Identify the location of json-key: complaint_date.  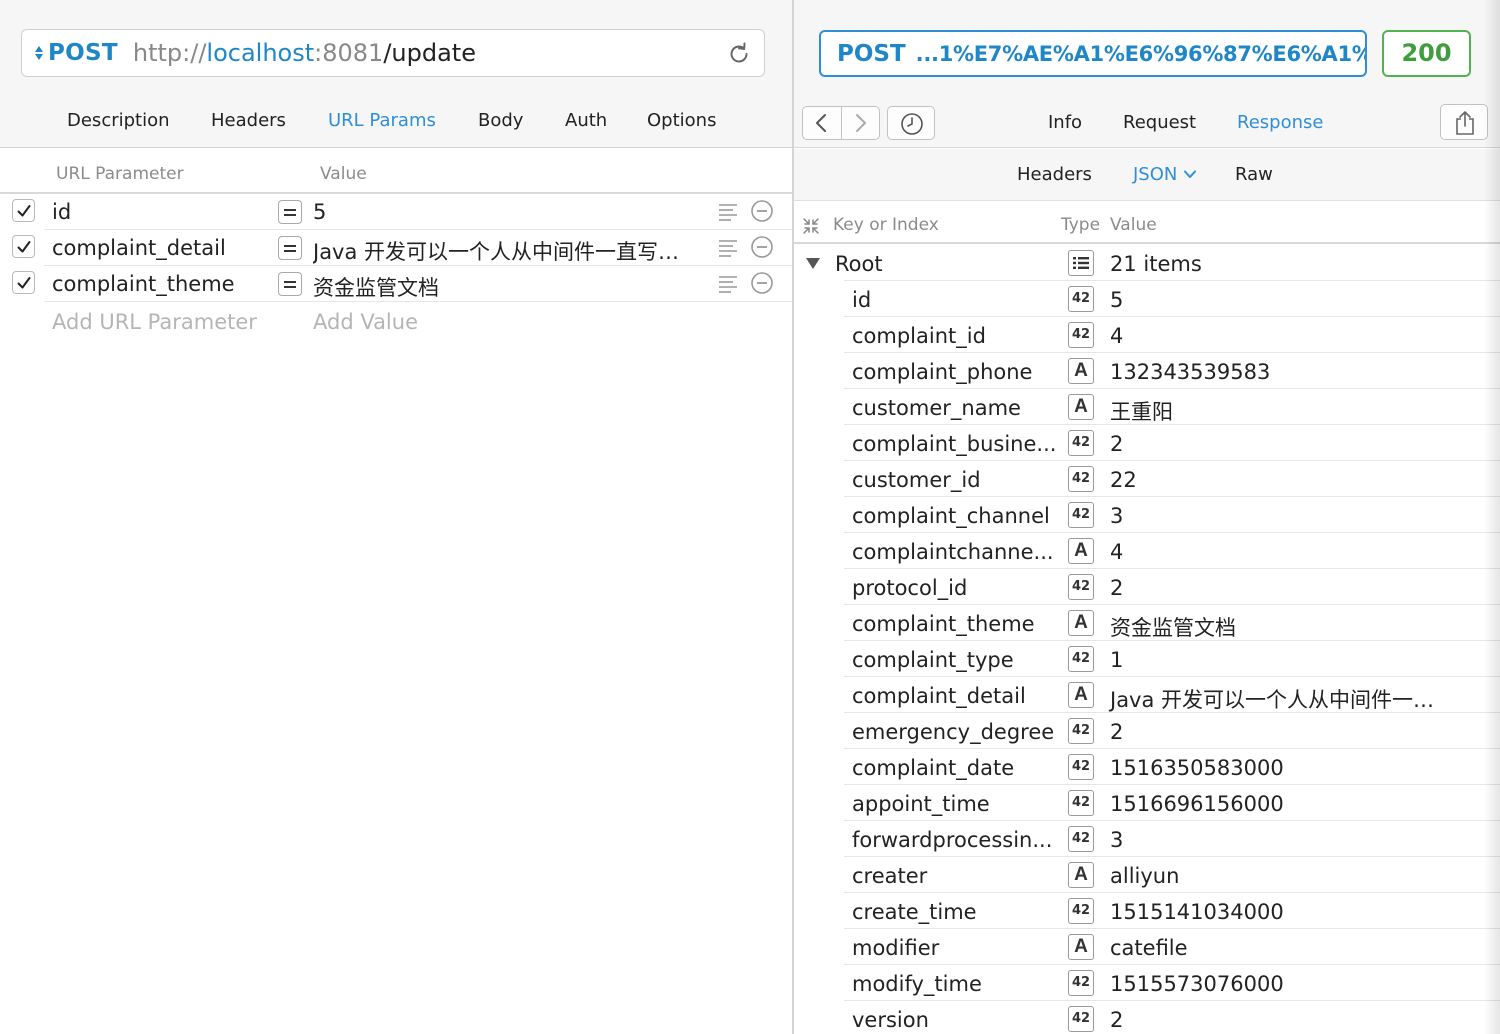
(933, 768).